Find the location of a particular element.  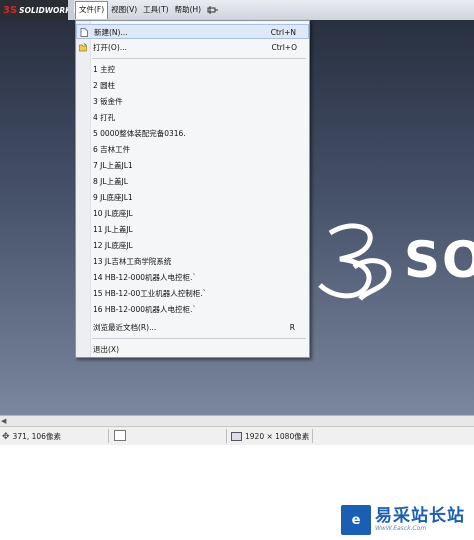

recent-file-label: 7 JL上盖JL1 is located at coordinates (113, 165).